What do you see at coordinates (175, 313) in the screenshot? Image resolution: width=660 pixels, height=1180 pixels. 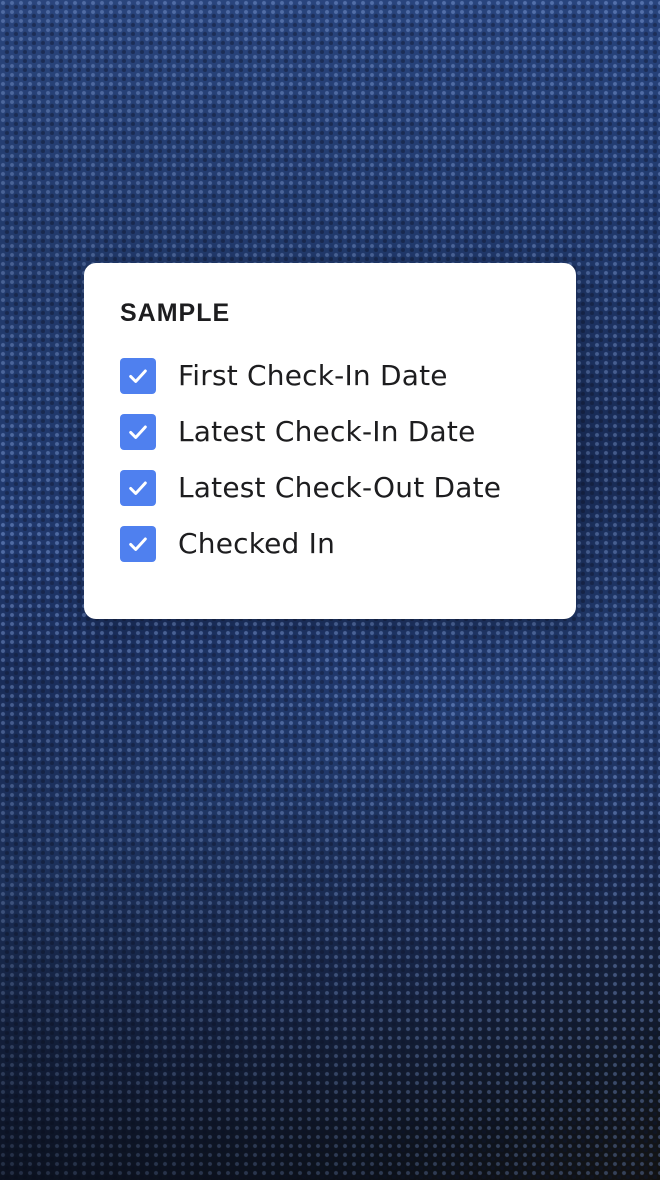 I see `panel-title: SAMPLE` at bounding box center [175, 313].